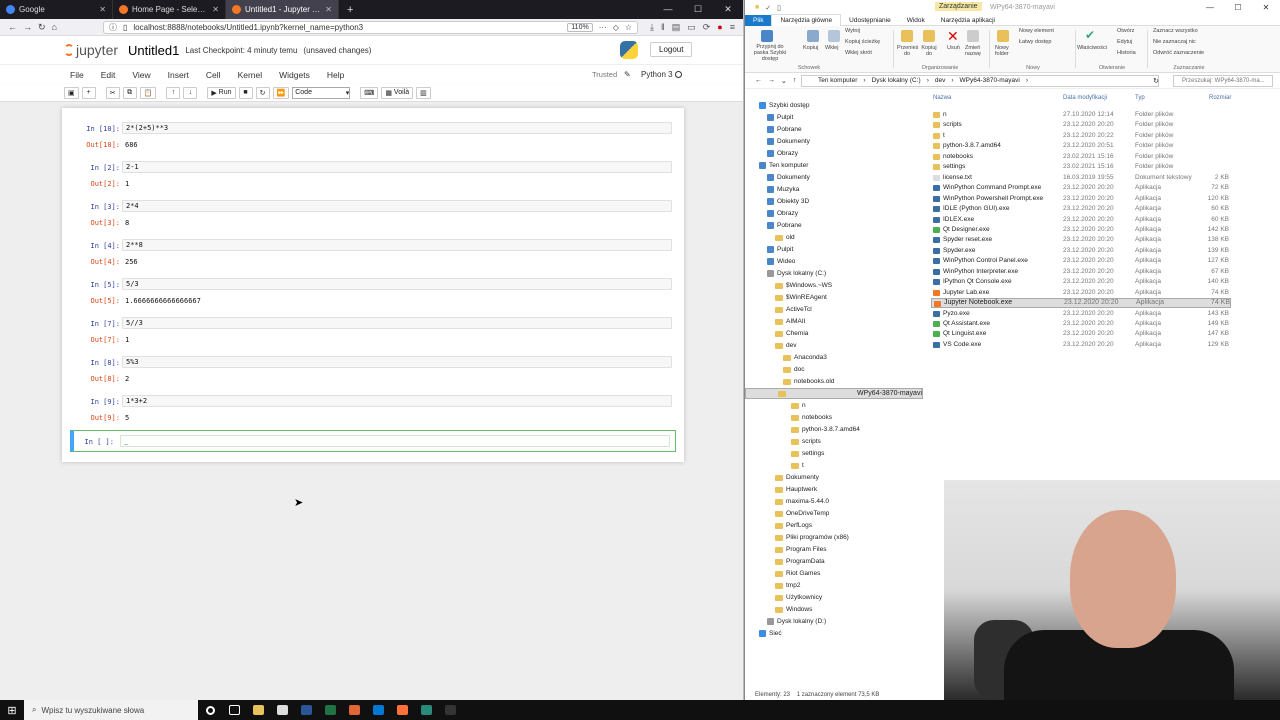 Image resolution: width=1280 pixels, height=720 pixels. What do you see at coordinates (102, 9) in the screenshot?
I see `tab-close-icon: ✕` at bounding box center [102, 9].